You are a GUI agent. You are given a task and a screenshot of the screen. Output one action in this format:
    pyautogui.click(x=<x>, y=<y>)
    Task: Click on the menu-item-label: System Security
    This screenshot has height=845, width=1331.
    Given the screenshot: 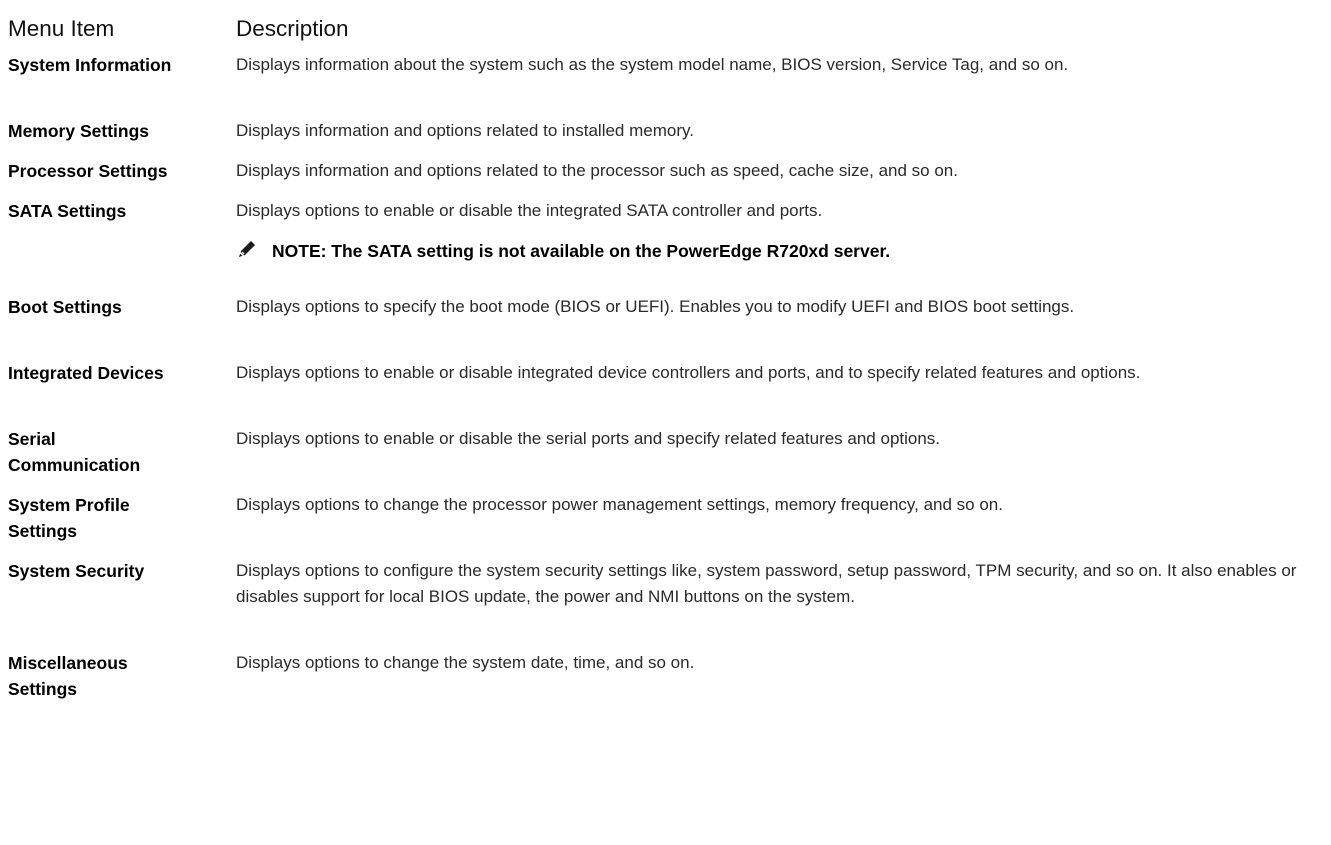 What is the action you would take?
    pyautogui.click(x=76, y=571)
    